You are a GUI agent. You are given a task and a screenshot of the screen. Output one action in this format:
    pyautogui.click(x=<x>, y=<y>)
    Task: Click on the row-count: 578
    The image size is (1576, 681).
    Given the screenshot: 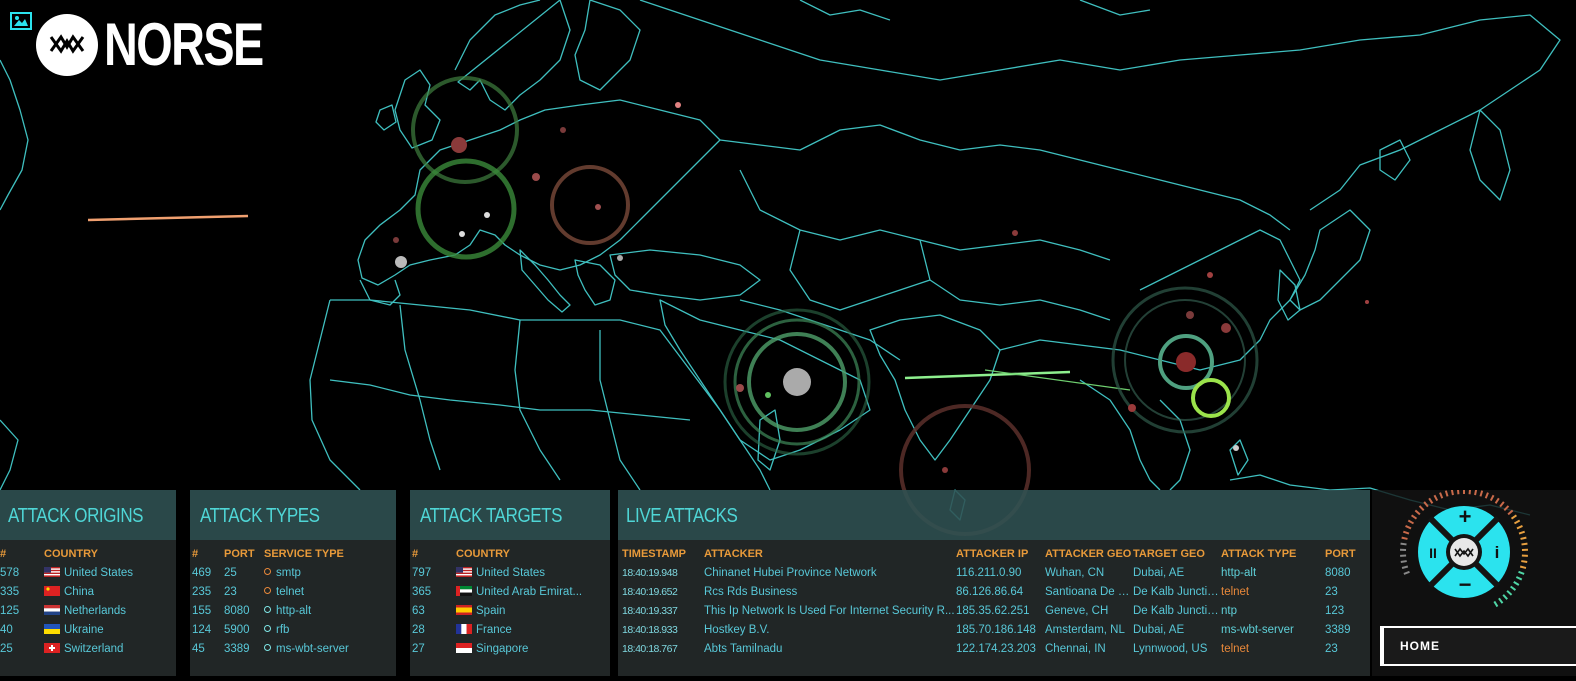 What is the action you would take?
    pyautogui.click(x=22, y=573)
    